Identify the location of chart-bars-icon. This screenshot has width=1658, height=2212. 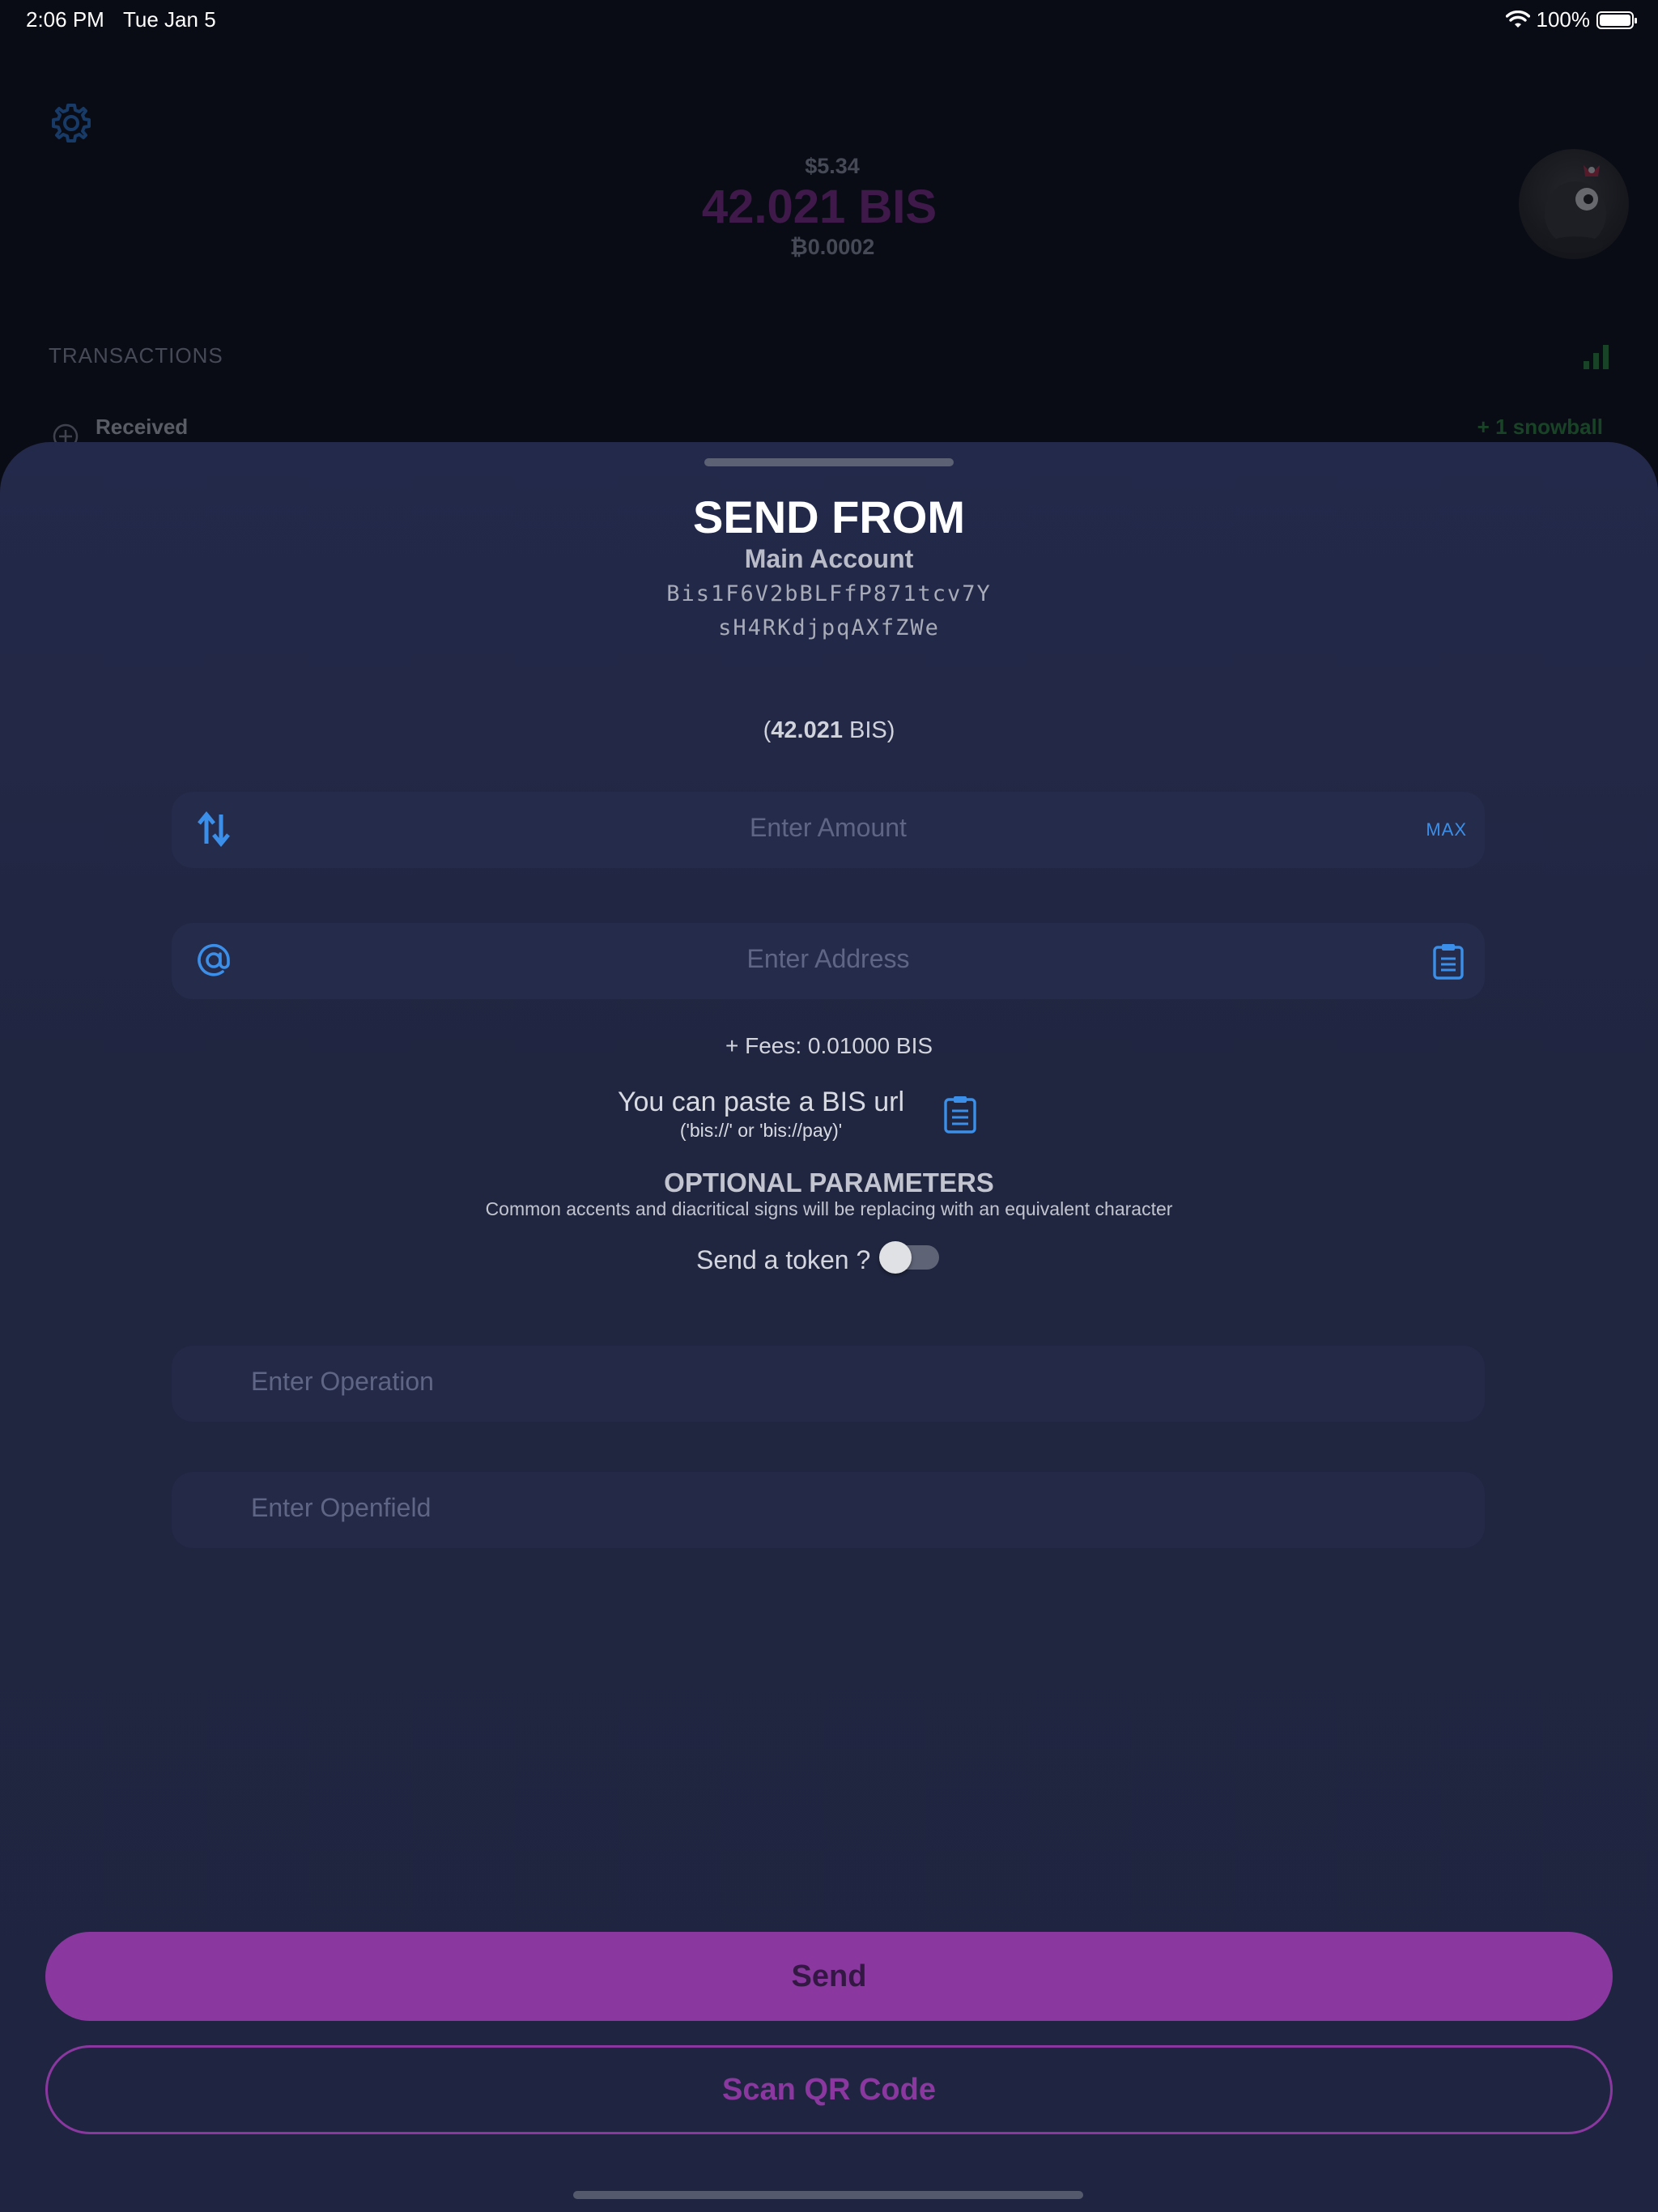
(1596, 357).